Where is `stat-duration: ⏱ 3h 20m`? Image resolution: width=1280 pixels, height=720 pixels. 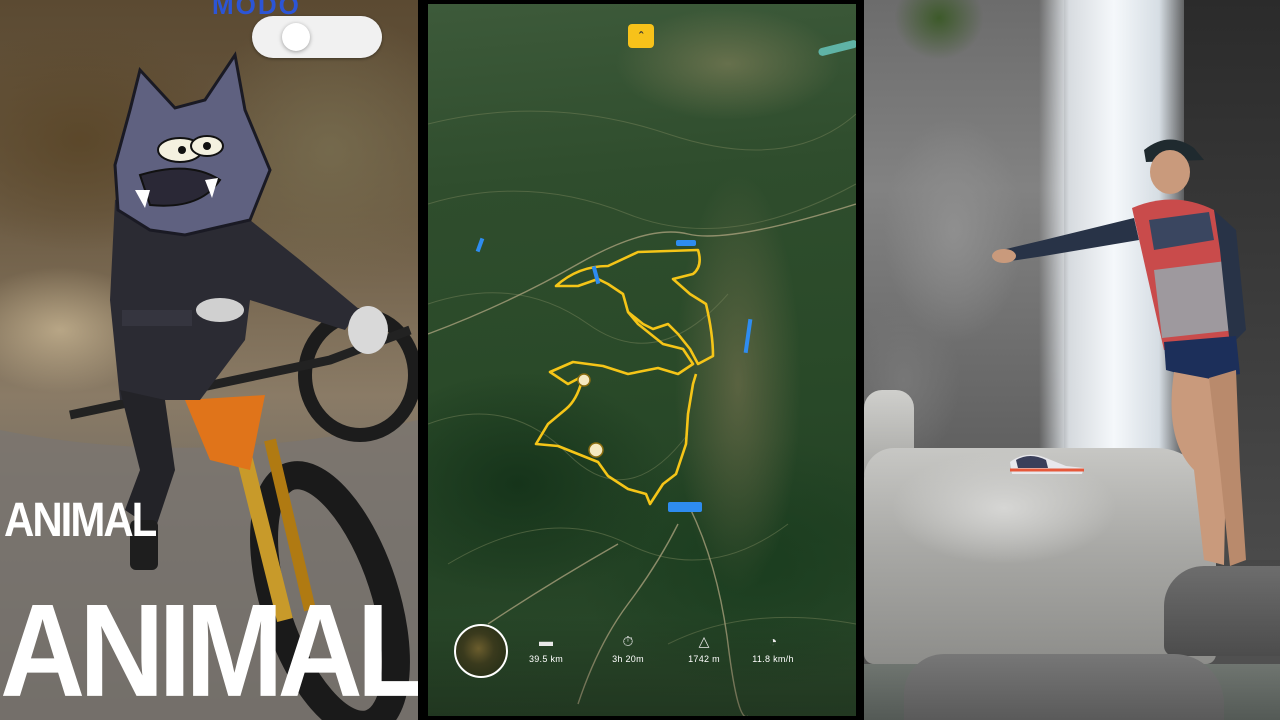
stat-duration: ⏱ 3h 20m is located at coordinates (628, 648).